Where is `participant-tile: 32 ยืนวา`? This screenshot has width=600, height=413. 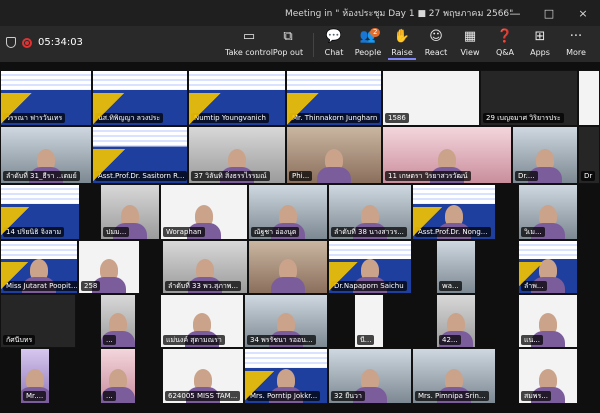
participant-tile: 32 ยืนวา is located at coordinates (370, 376).